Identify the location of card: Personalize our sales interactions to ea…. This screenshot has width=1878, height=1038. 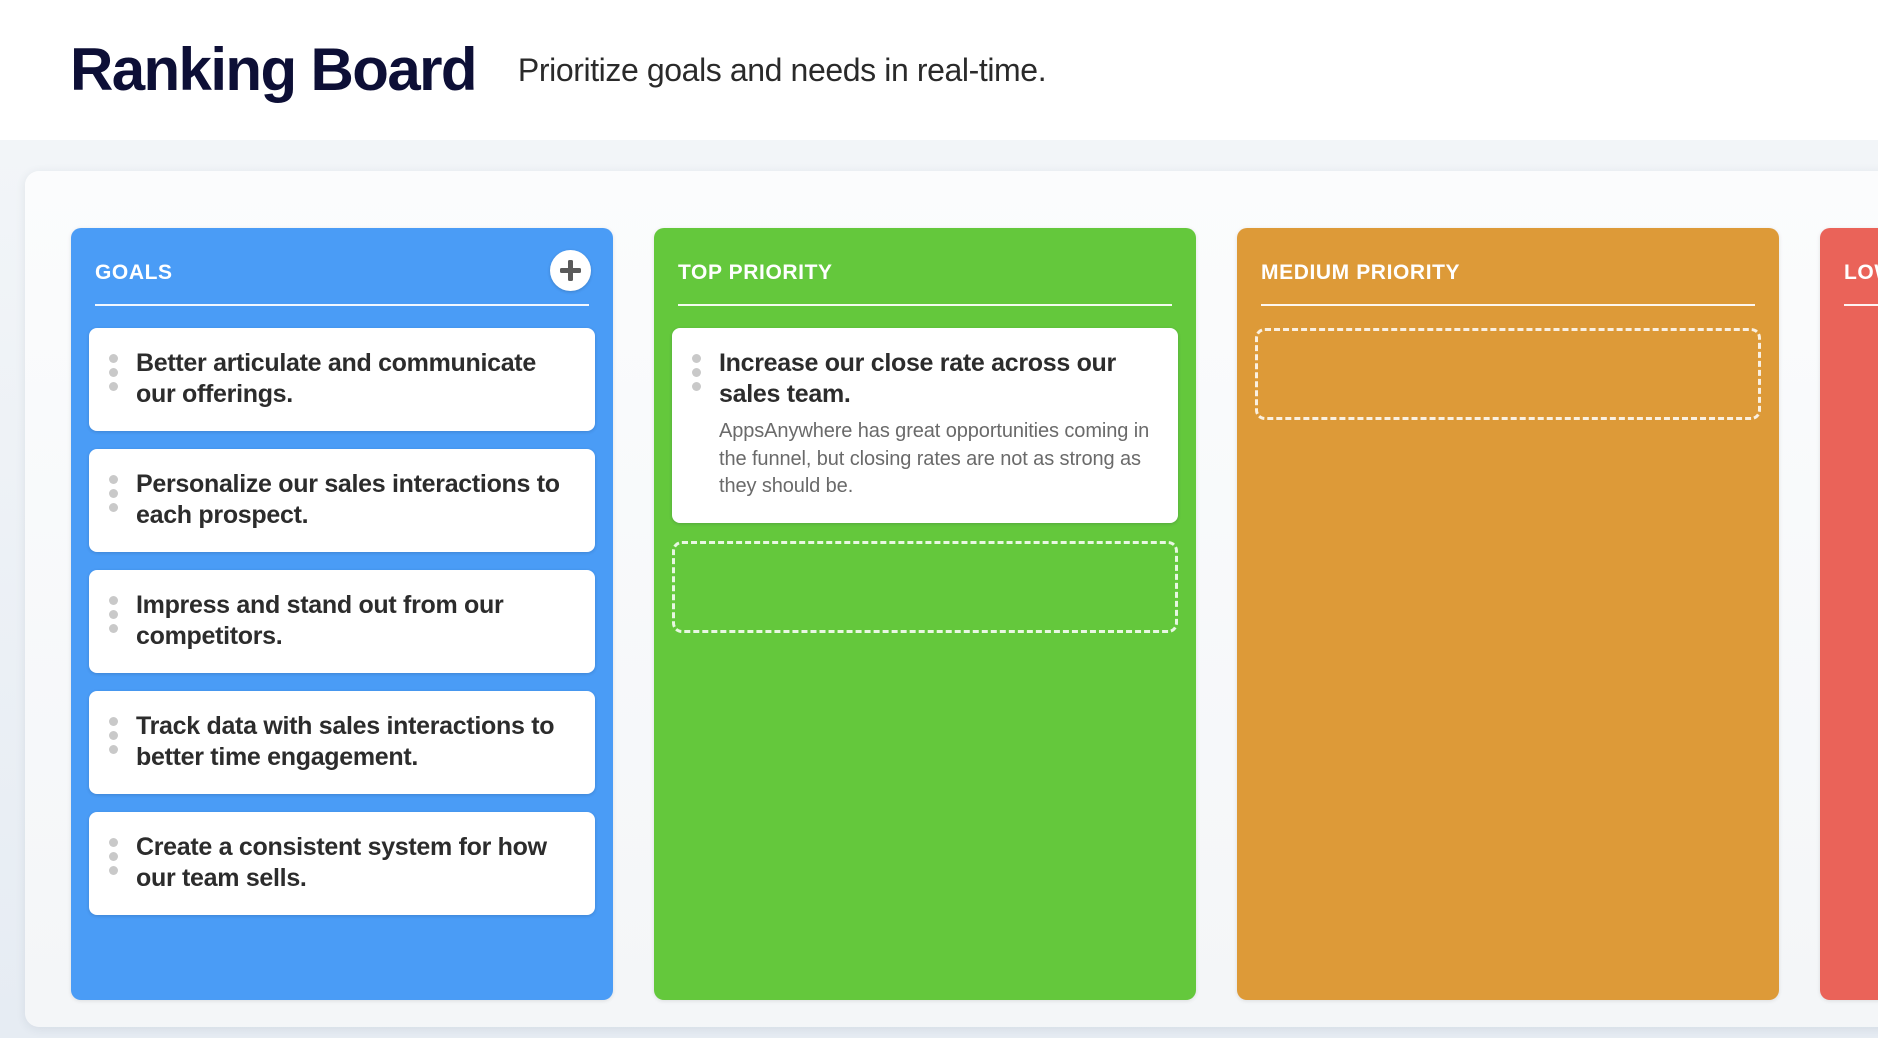
(342, 500).